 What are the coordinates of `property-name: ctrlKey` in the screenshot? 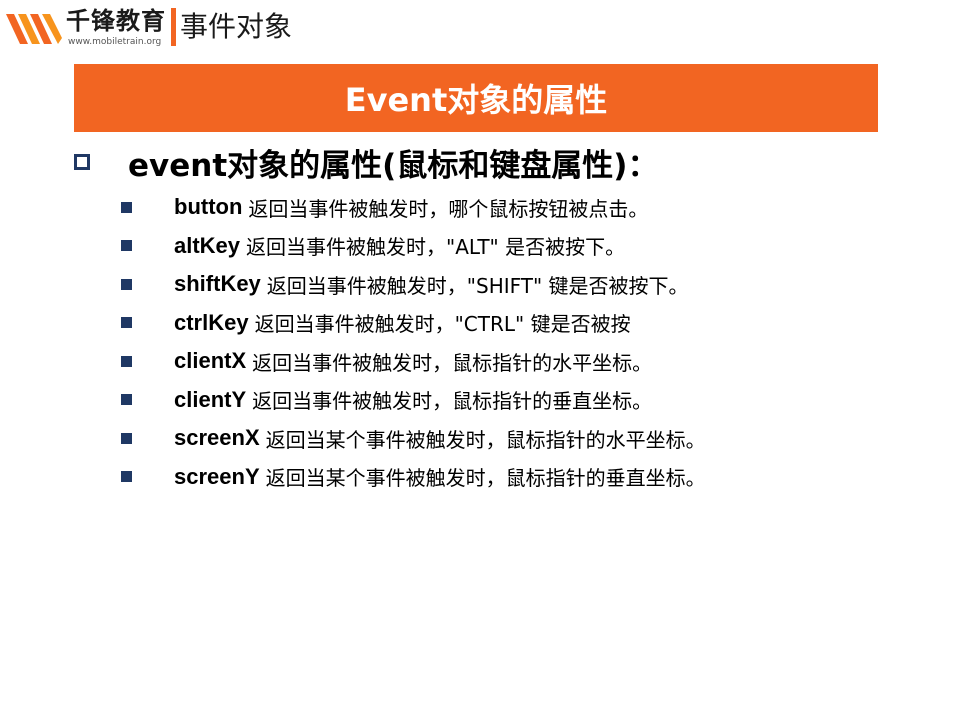 It's located at (211, 322).